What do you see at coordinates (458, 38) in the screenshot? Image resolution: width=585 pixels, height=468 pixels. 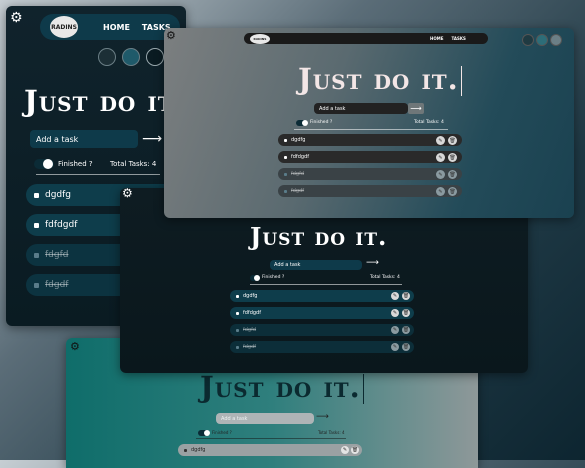 I see `nav-tasks: TASKS` at bounding box center [458, 38].